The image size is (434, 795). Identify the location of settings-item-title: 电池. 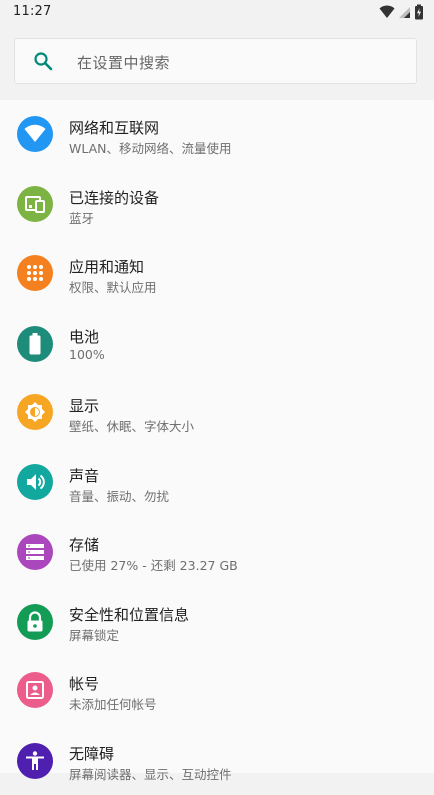
(84, 336).